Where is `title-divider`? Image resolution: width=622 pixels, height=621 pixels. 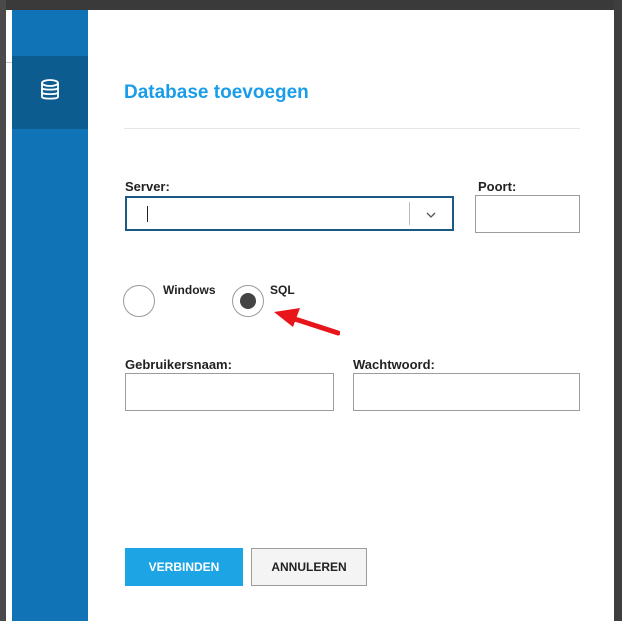
title-divider is located at coordinates (352, 128).